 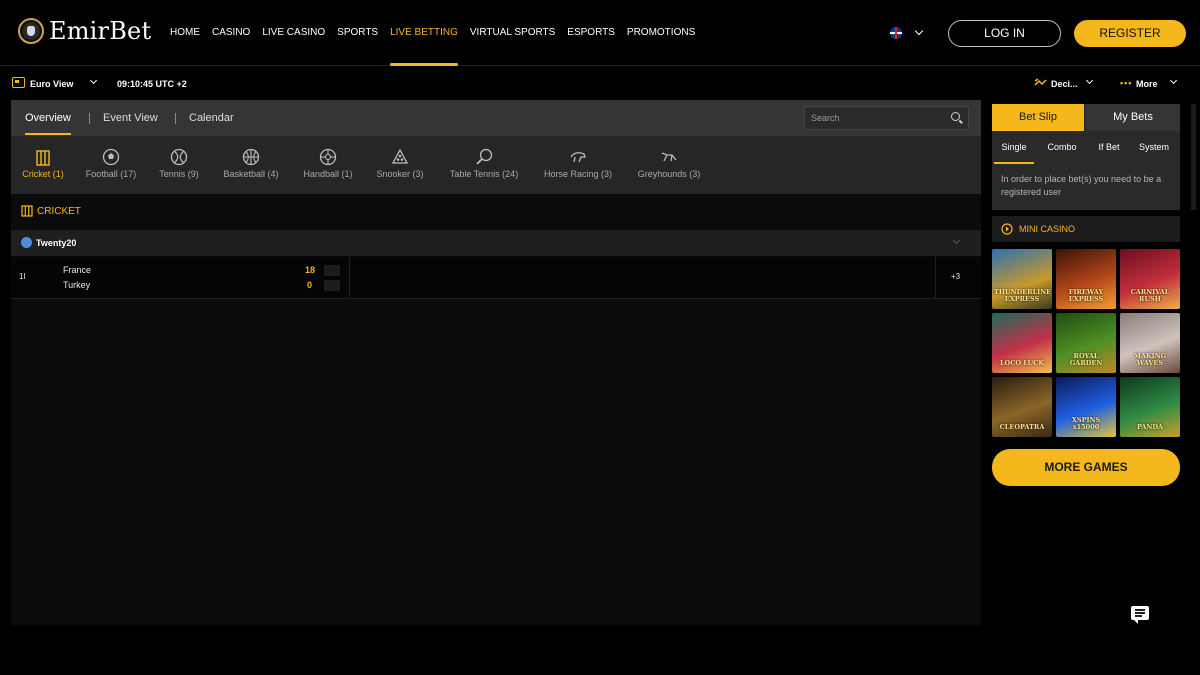 I want to click on game-tile: CLEOPATRA, so click(x=1022, y=407).